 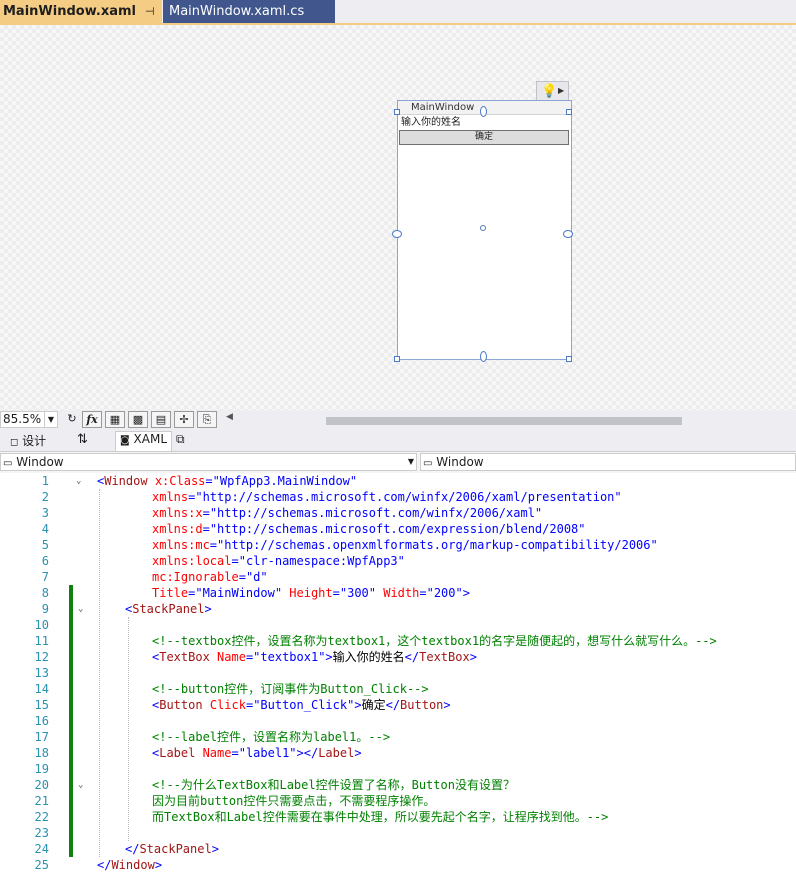 I want to click on code-token: Window, so click(x=126, y=481).